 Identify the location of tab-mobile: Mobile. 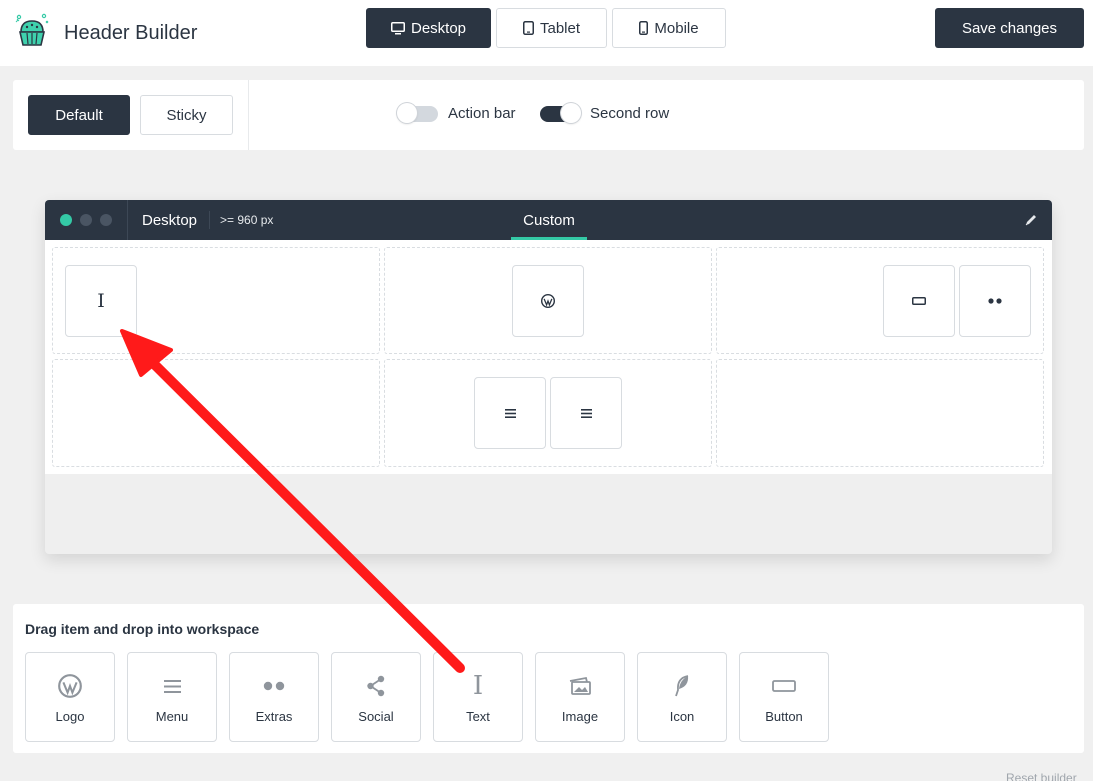
(669, 28).